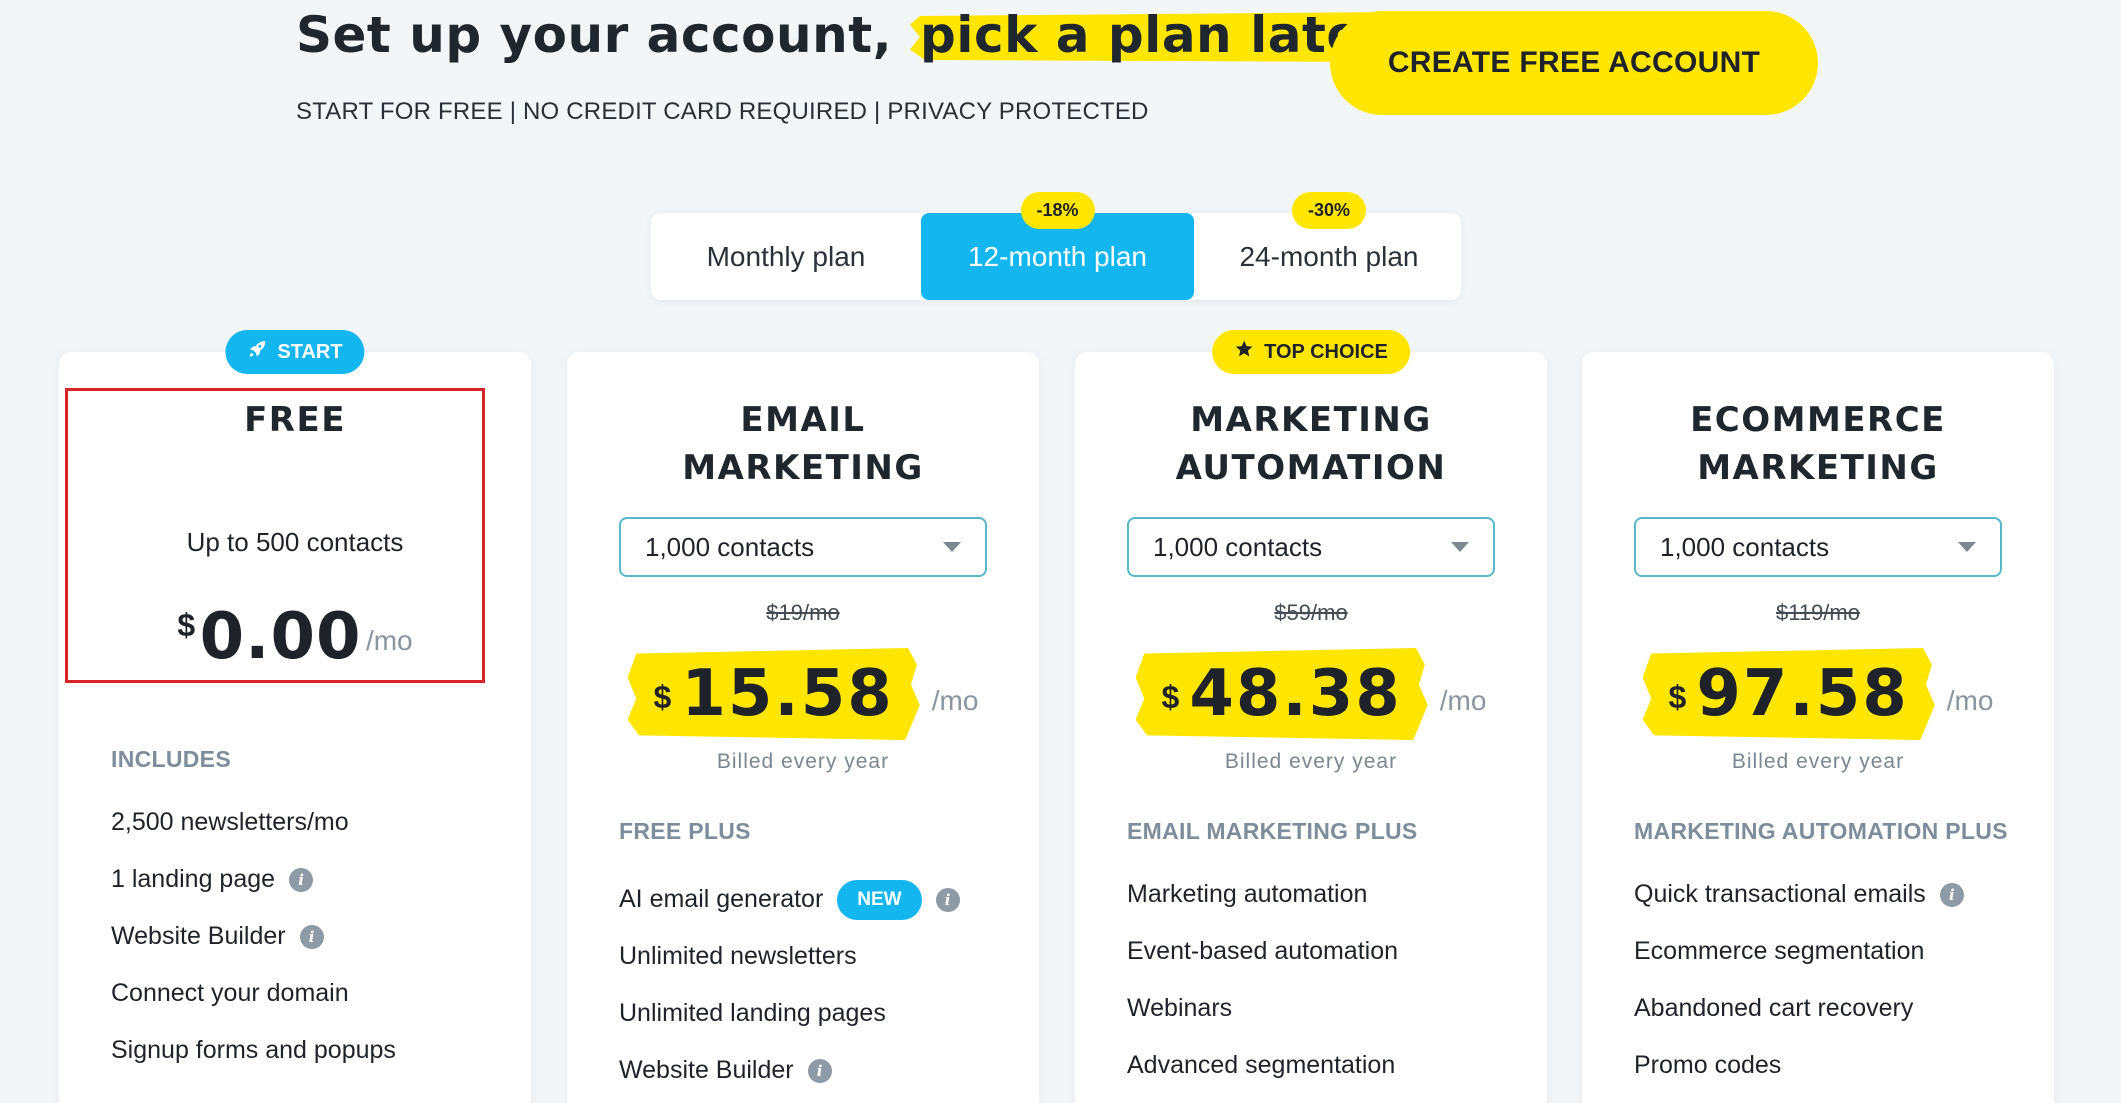  I want to click on feature-label: Marketing automation, so click(1247, 894).